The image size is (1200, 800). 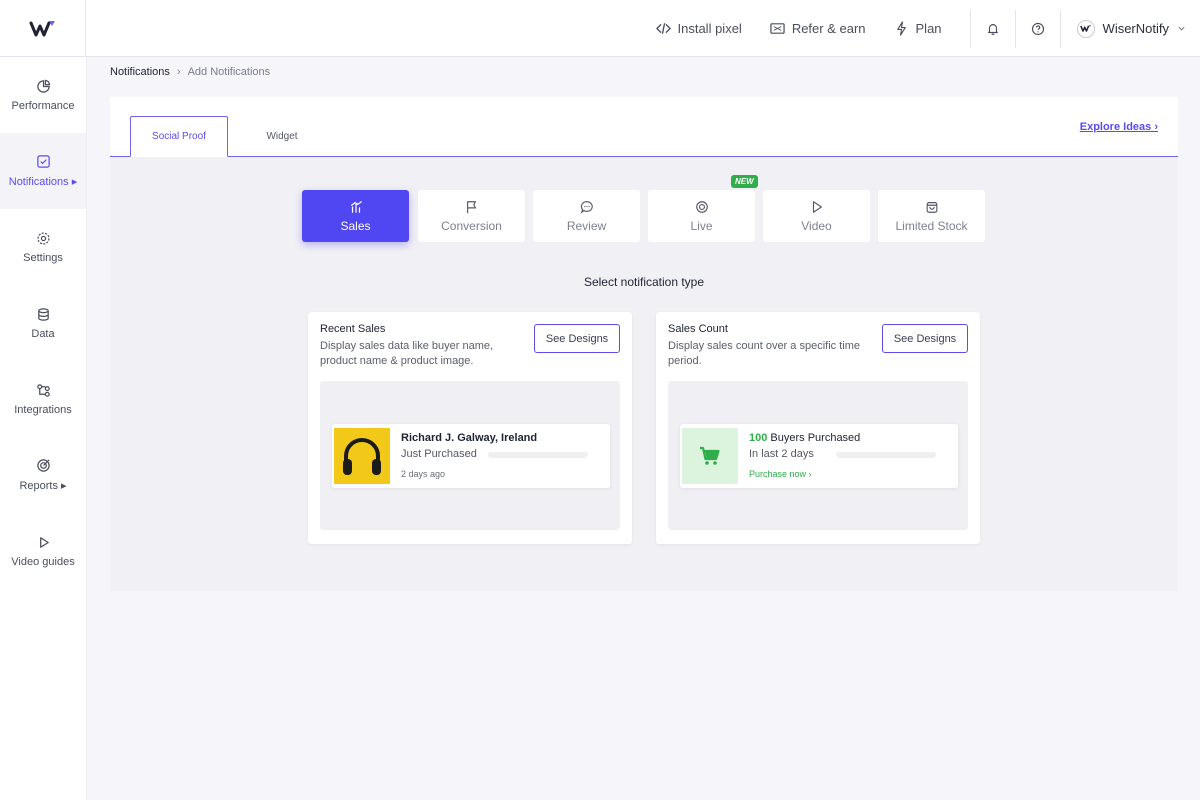 What do you see at coordinates (698, 329) in the screenshot?
I see `card-title: Sales Count` at bounding box center [698, 329].